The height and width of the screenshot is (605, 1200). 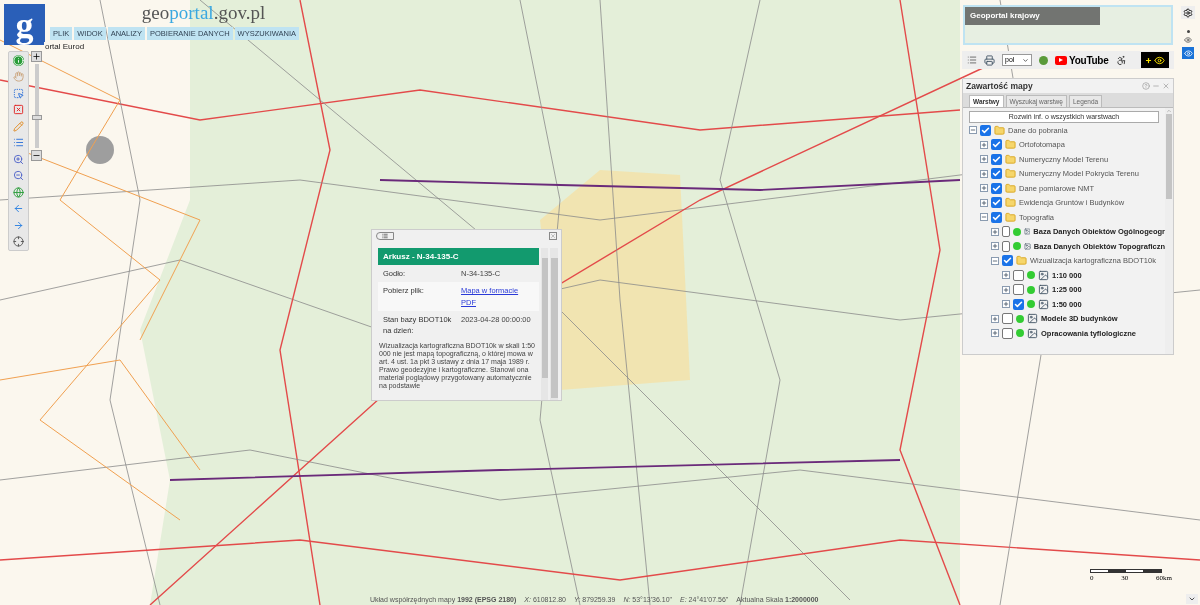 What do you see at coordinates (1082, 60) in the screenshot?
I see `youtube-button: YouTube` at bounding box center [1082, 60].